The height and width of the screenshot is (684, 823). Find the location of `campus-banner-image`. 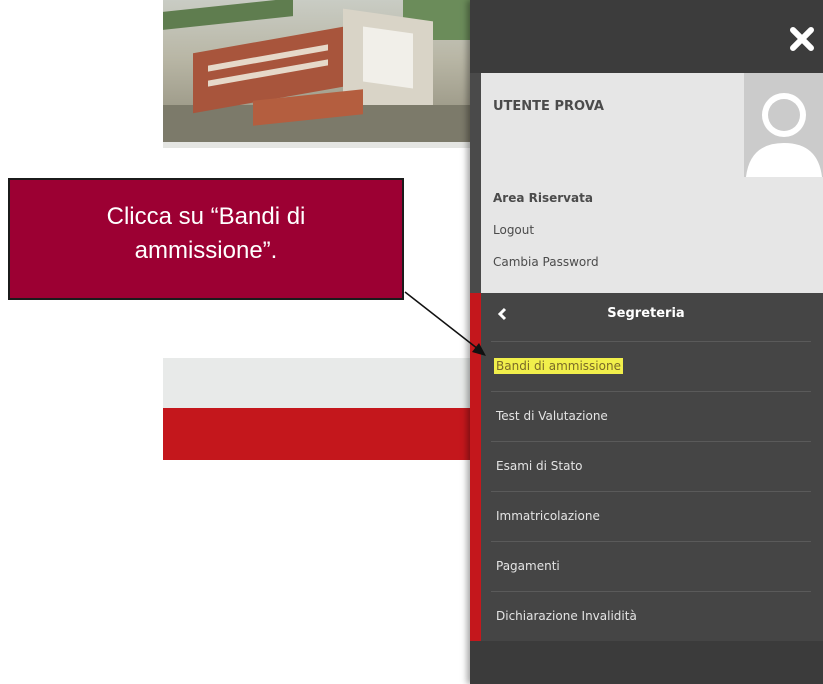

campus-banner-image is located at coordinates (318, 71).